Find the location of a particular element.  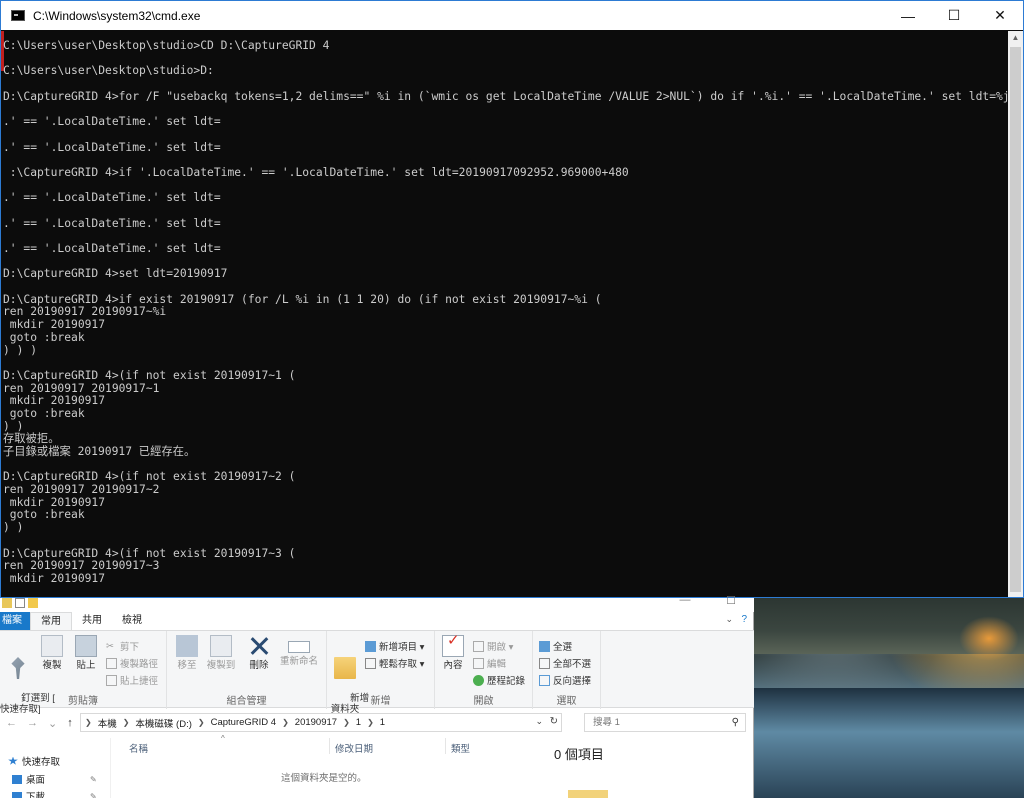

clipboard-group-label: 剪貼簿 is located at coordinates (83, 701).